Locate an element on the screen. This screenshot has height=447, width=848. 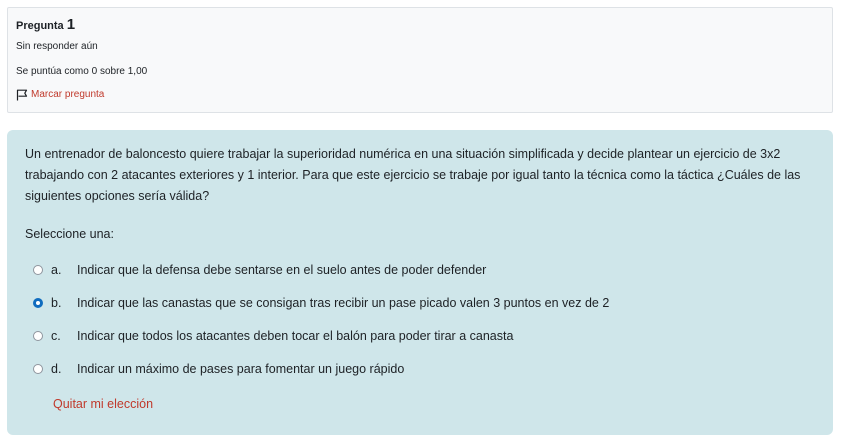
answer-letter: d. is located at coordinates (56, 368).